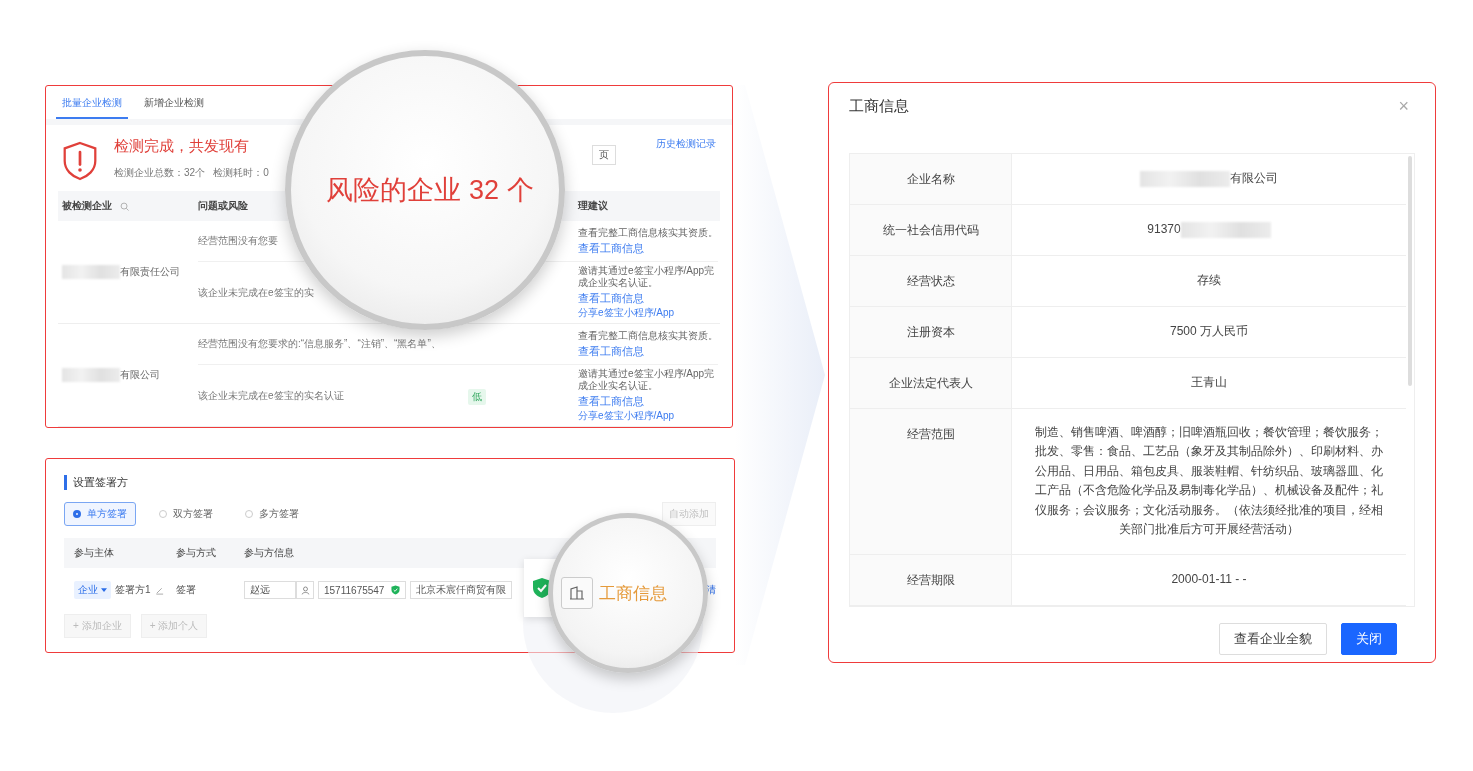 The height and width of the screenshot is (771, 1473). I want to click on stat-text: 检测企业总数：32个, so click(160, 173).